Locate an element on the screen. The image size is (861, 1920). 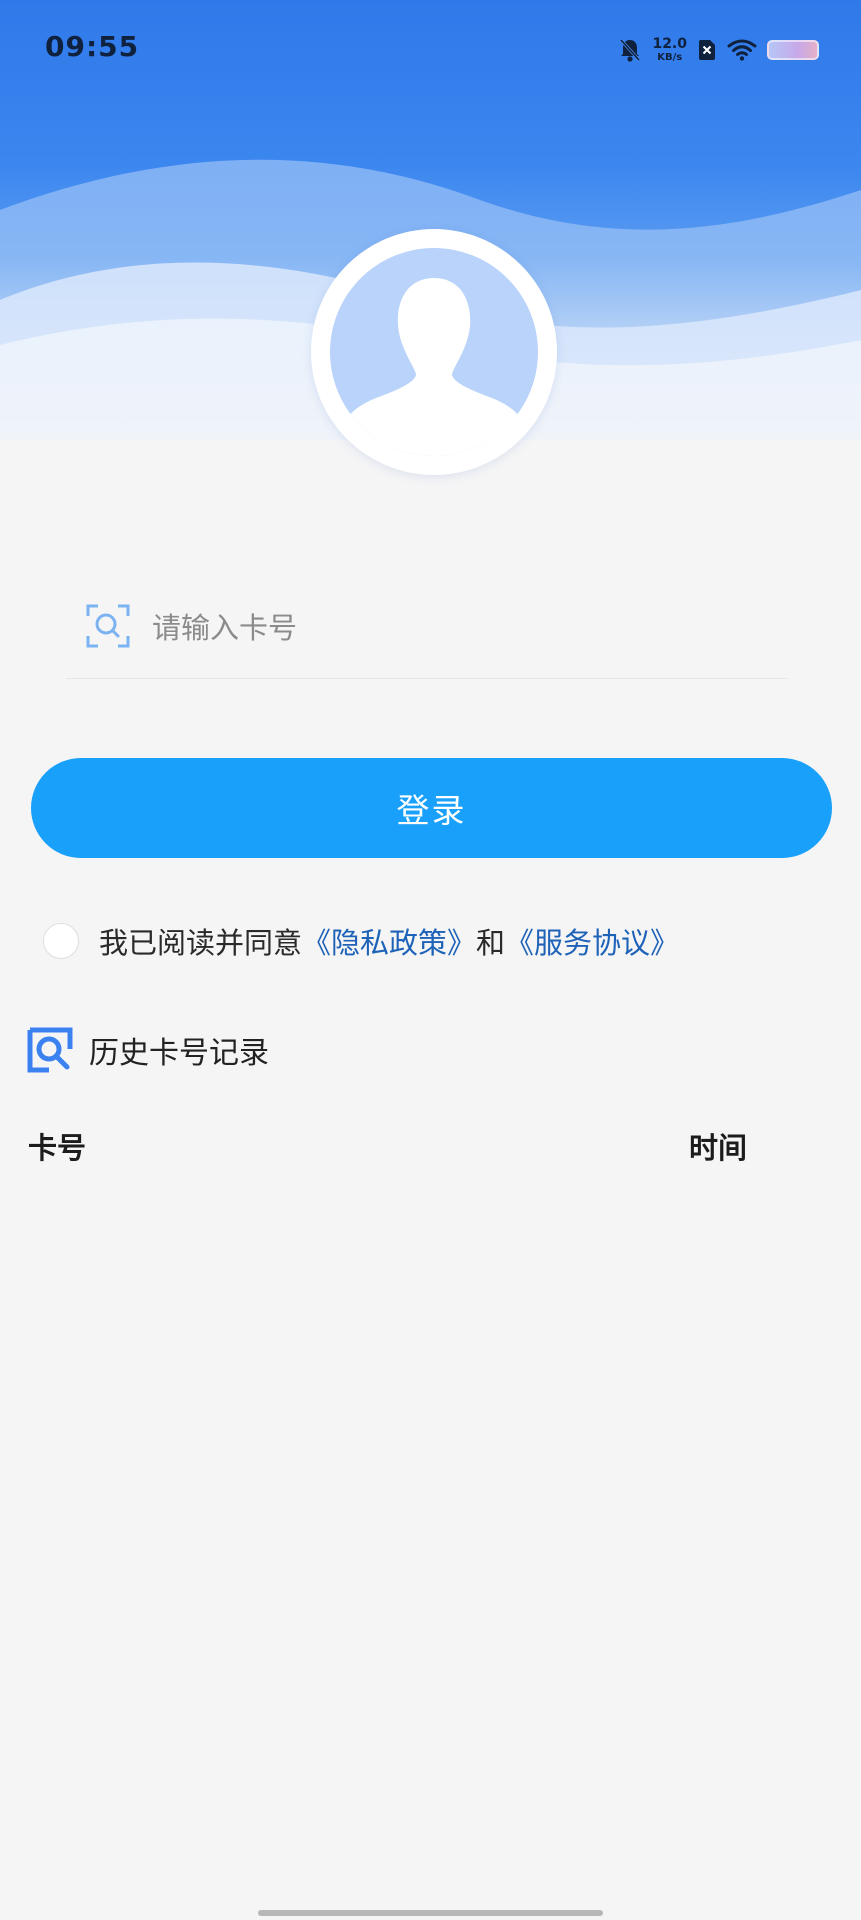
history-header: 历史卡号记录 is located at coordinates (148, 1050).